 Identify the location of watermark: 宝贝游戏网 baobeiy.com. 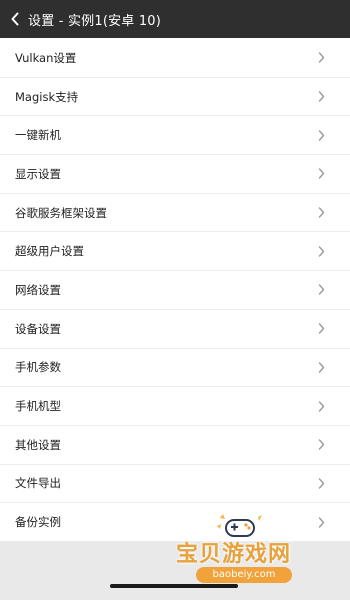
(251, 547).